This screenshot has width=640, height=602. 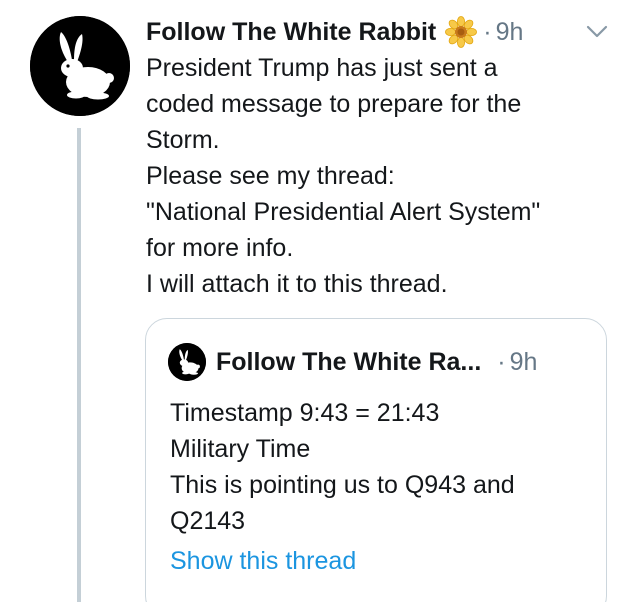 I want to click on tweet-text-line: for more info., so click(x=220, y=248).